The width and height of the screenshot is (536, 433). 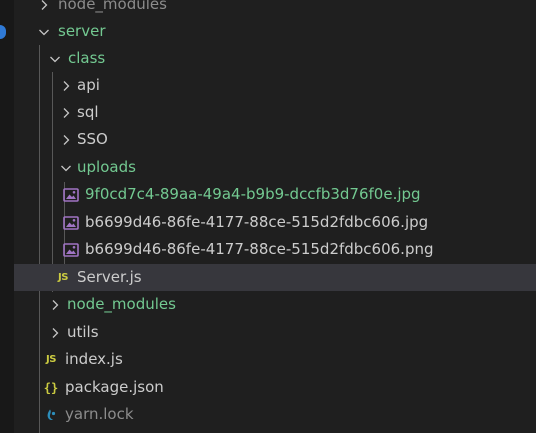 What do you see at coordinates (275, 85) in the screenshot?
I see `tree-item-api: api` at bounding box center [275, 85].